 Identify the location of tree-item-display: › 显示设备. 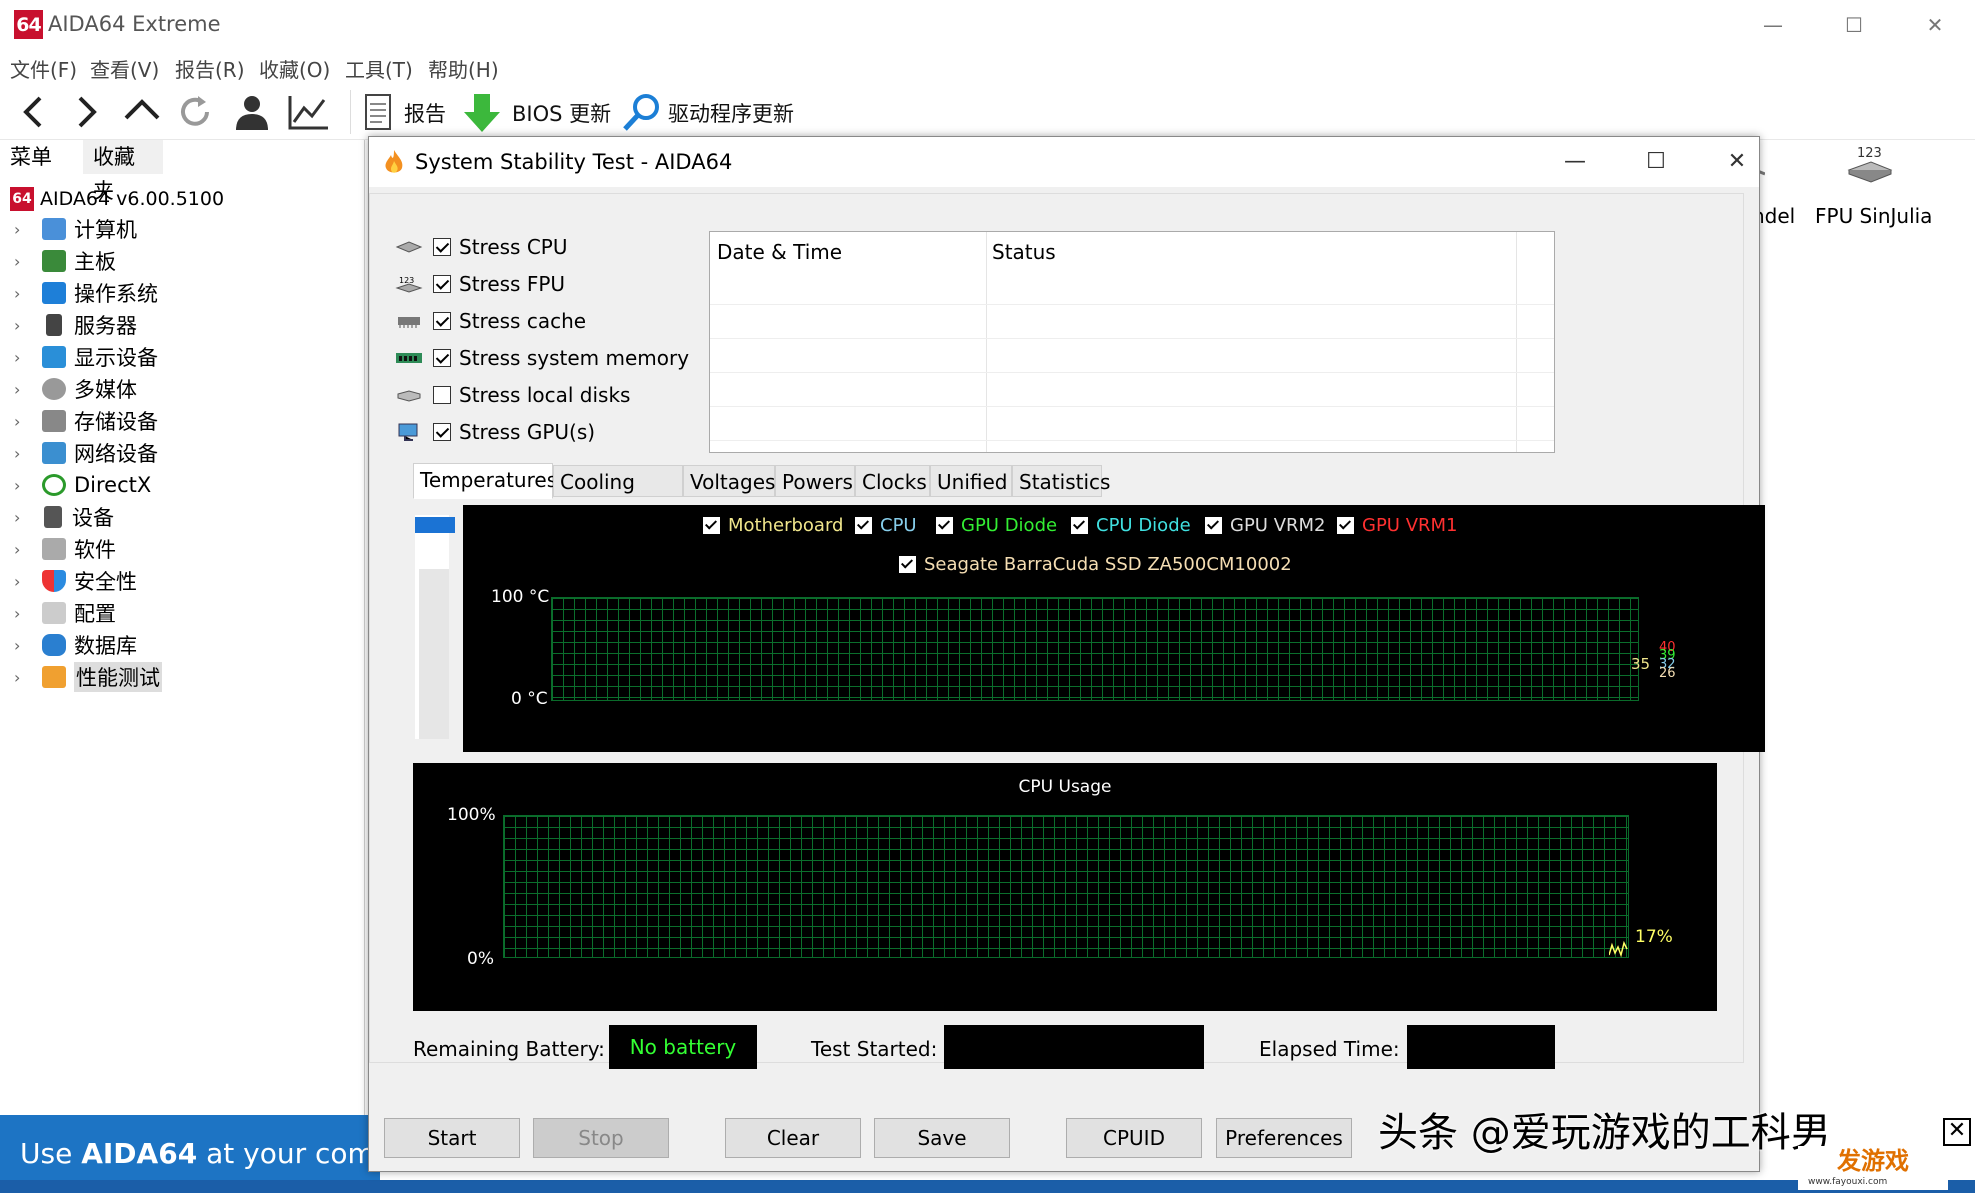
(86, 357).